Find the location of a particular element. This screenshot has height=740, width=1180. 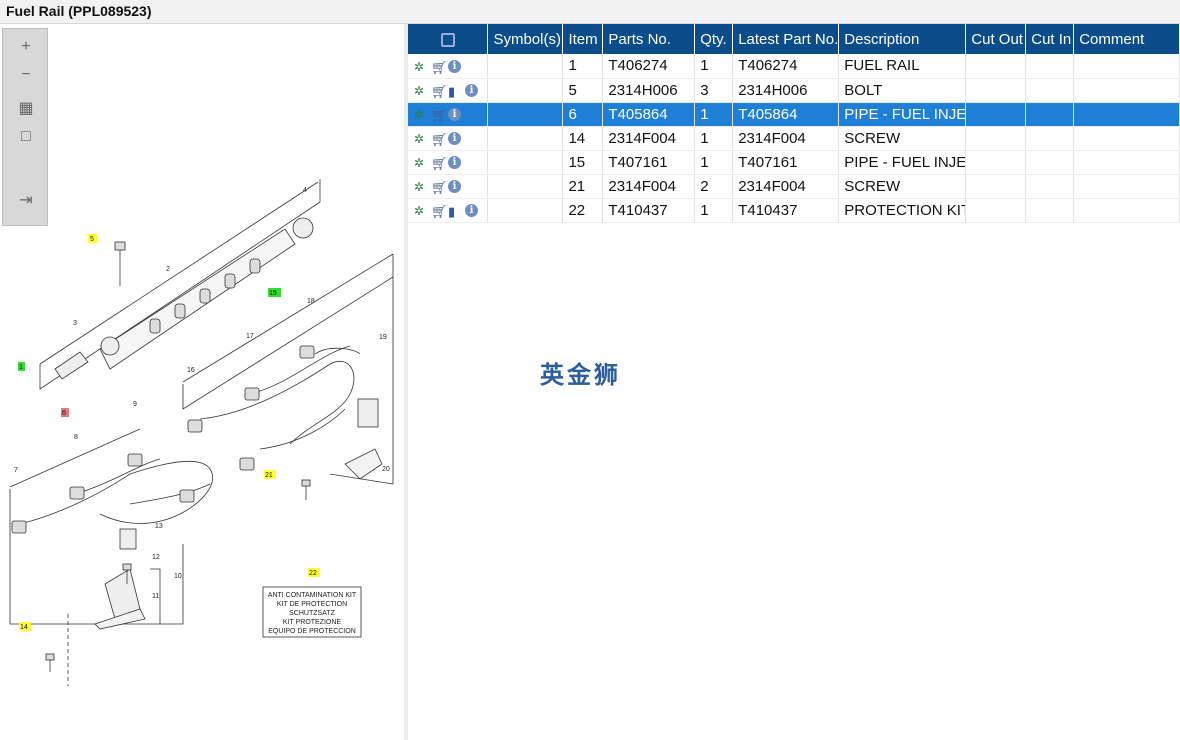

column-item: Item is located at coordinates (583, 39).